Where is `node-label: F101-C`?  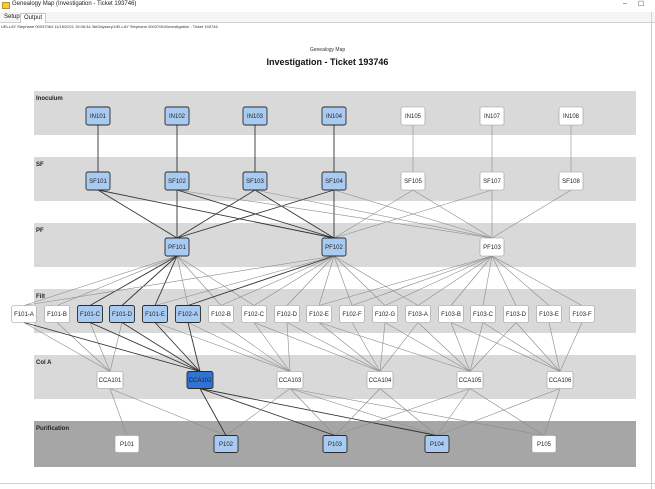
node-label: F101-C is located at coordinates (90, 315).